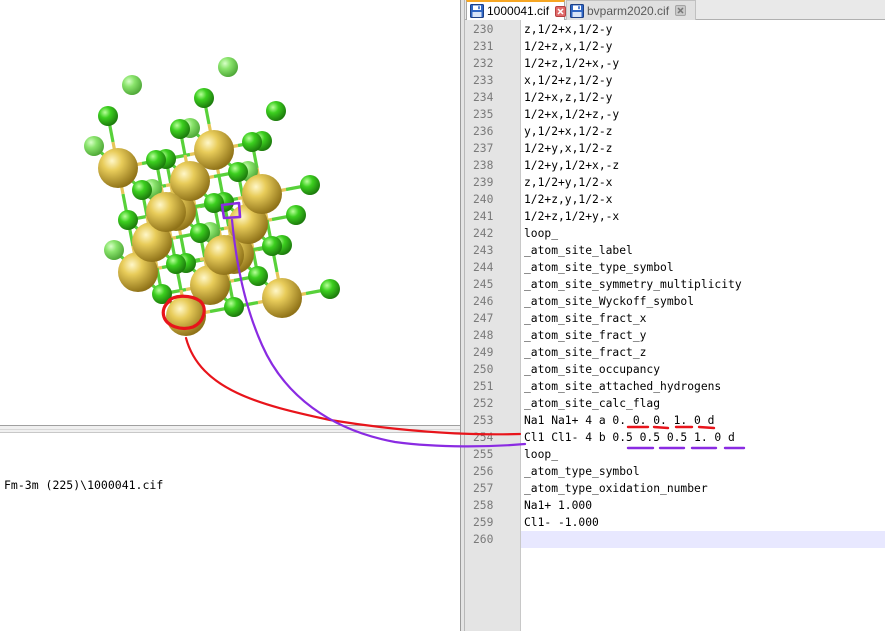 The image size is (885, 631). Describe the element at coordinates (585, 352) in the screenshot. I see `code-line: _atom_site_fract_z` at that location.